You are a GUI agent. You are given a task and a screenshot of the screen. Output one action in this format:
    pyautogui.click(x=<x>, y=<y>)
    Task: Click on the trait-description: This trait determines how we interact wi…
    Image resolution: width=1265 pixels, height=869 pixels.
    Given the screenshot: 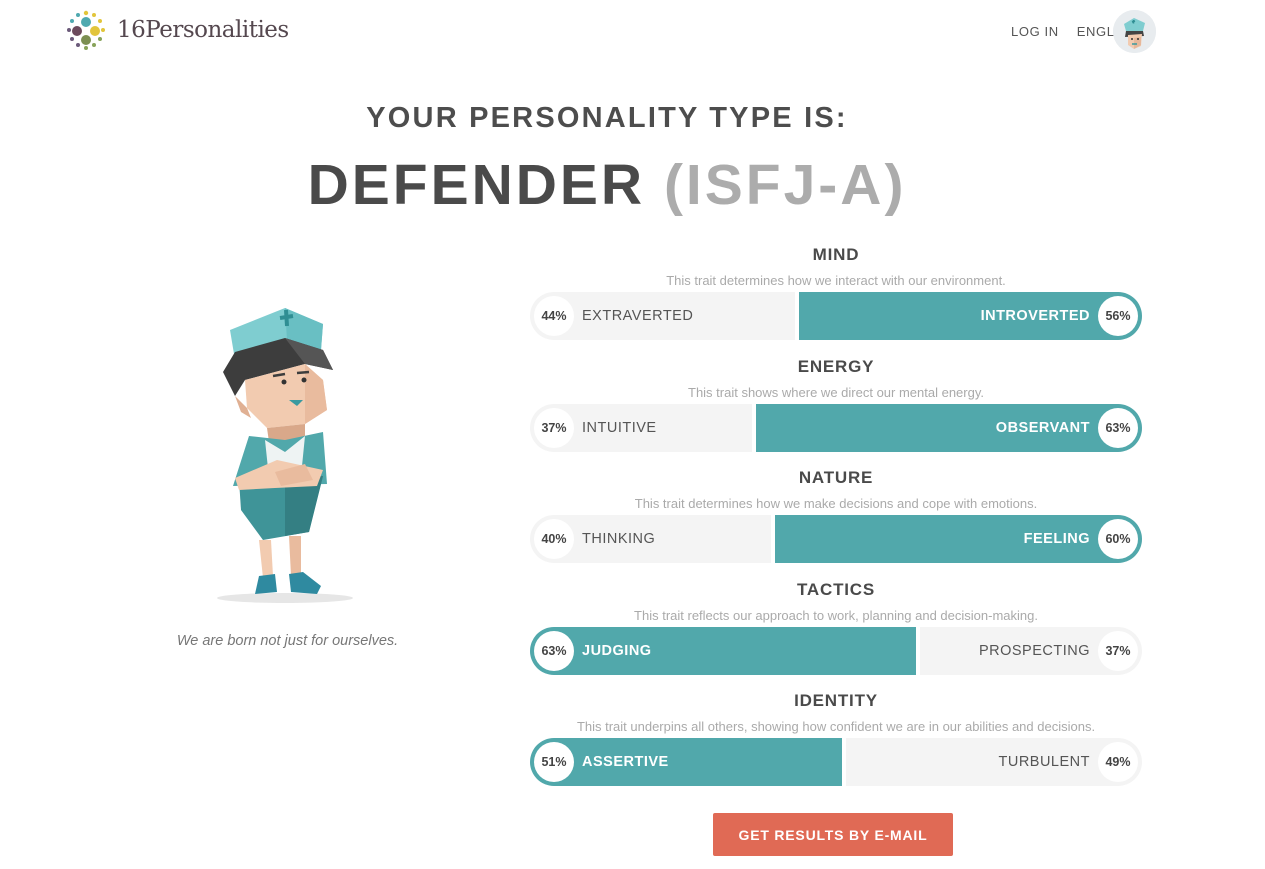 What is the action you would take?
    pyautogui.click(x=836, y=280)
    